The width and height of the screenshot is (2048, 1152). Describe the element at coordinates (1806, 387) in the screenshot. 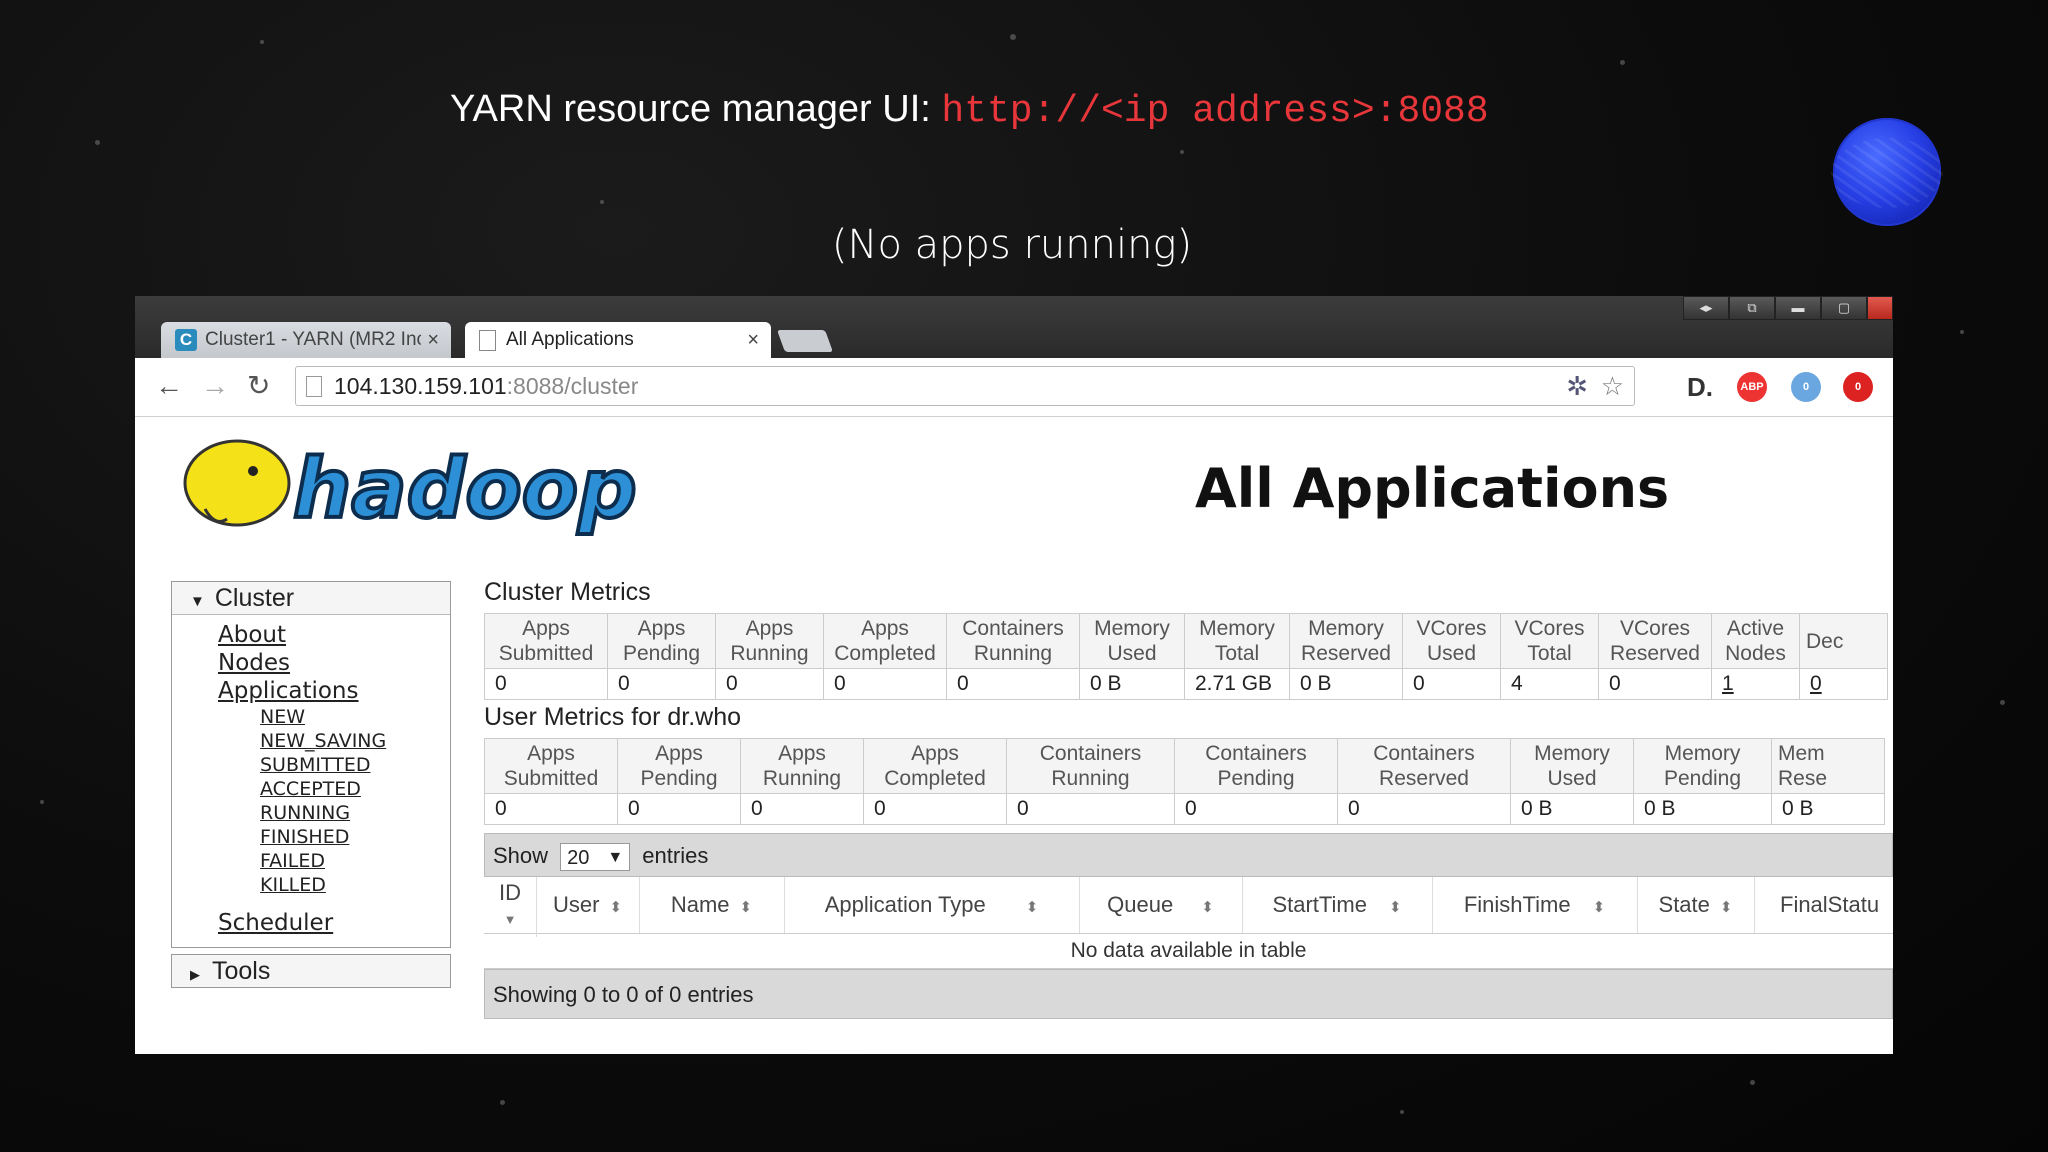

I see `ghostery-icon: 0` at that location.